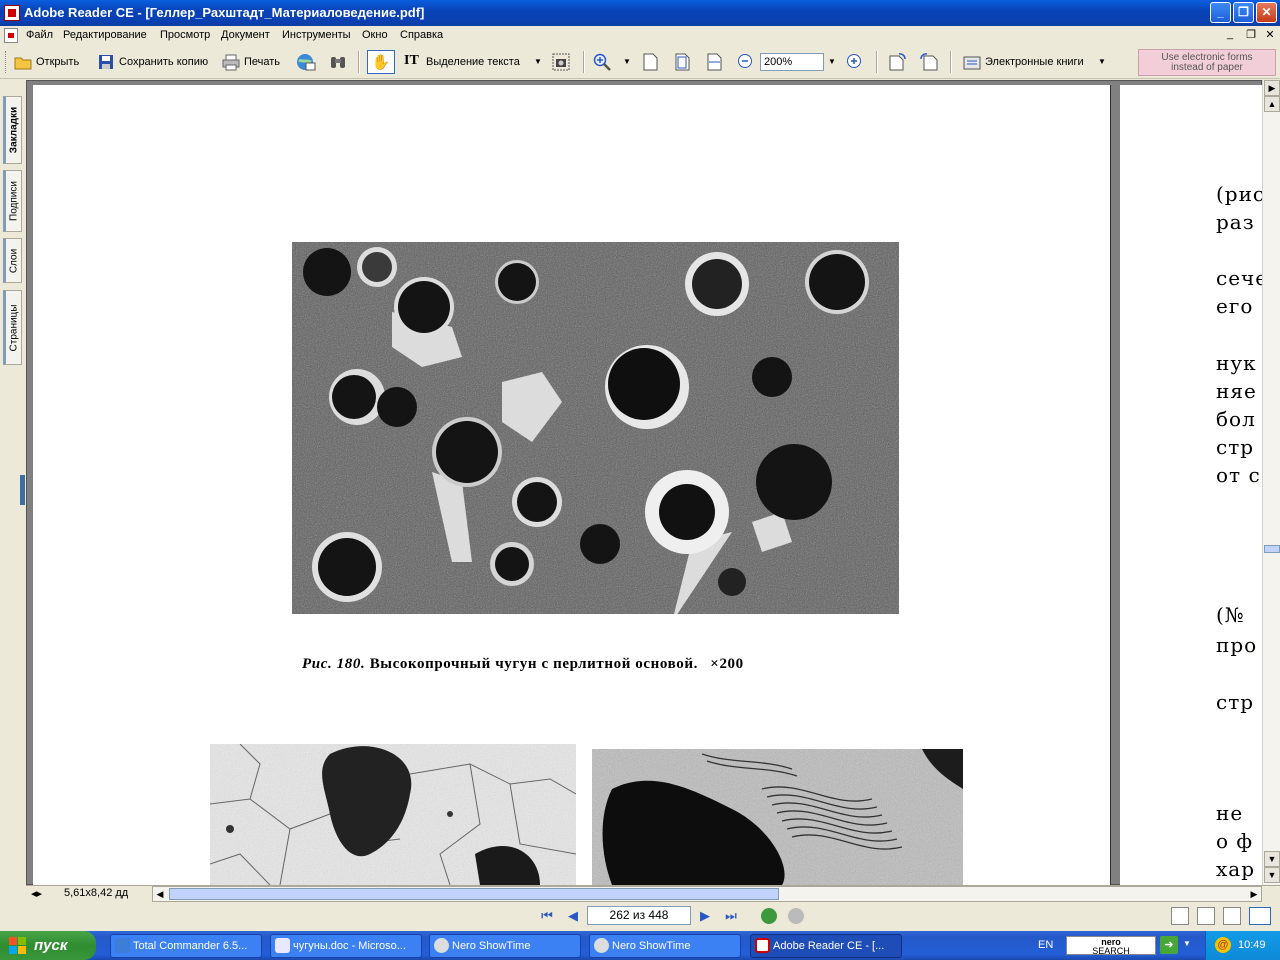 The height and width of the screenshot is (960, 1280). What do you see at coordinates (930, 62) in the screenshot?
I see `rotate-counterclockwise-button` at bounding box center [930, 62].